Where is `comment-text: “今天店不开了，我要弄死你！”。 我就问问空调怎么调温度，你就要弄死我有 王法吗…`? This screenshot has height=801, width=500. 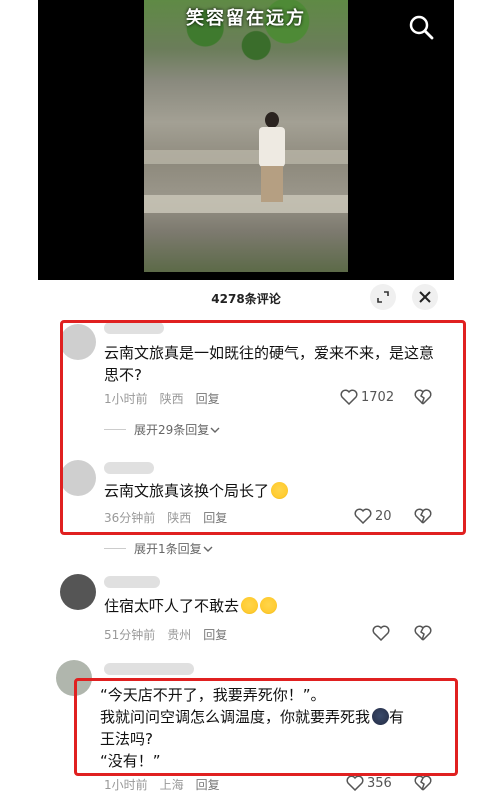
comment-text: “今天店不开了，我要弄死你！”。 我就问问空调怎么调温度，你就要弄死我有 王法吗… is located at coordinates (275, 728).